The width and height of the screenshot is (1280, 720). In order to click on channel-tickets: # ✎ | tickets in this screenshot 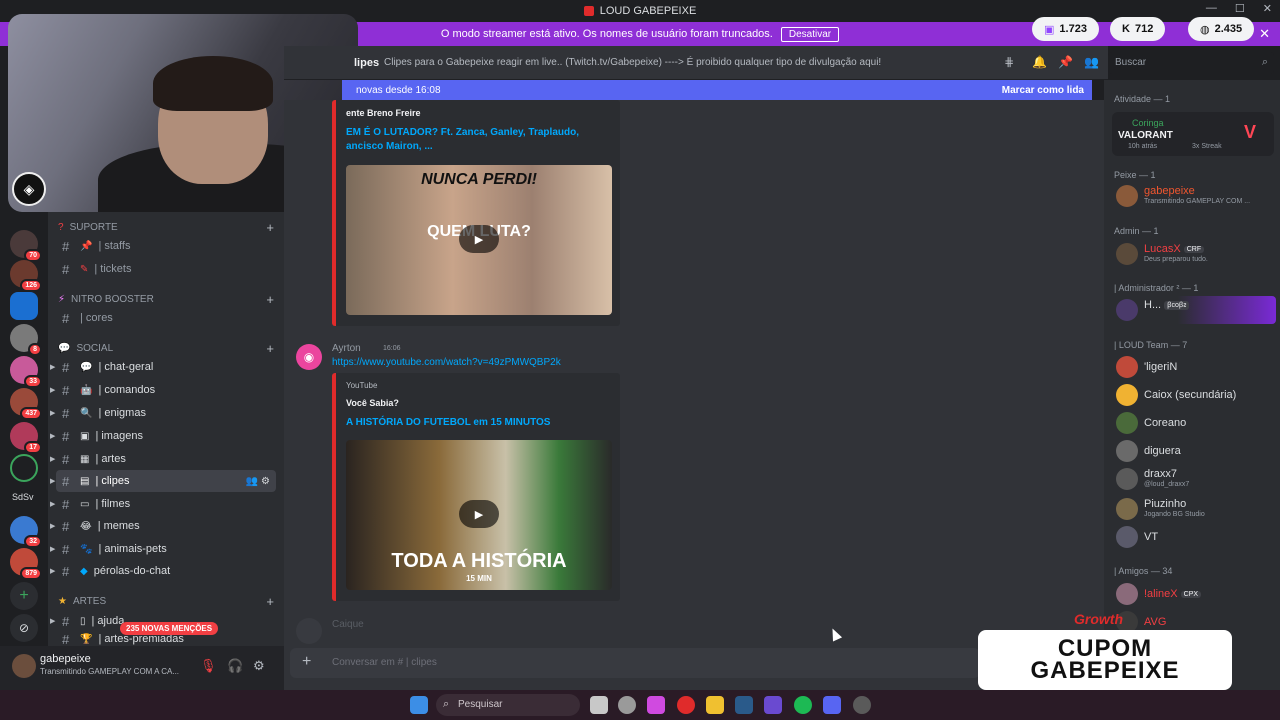, I will do `click(166, 269)`.